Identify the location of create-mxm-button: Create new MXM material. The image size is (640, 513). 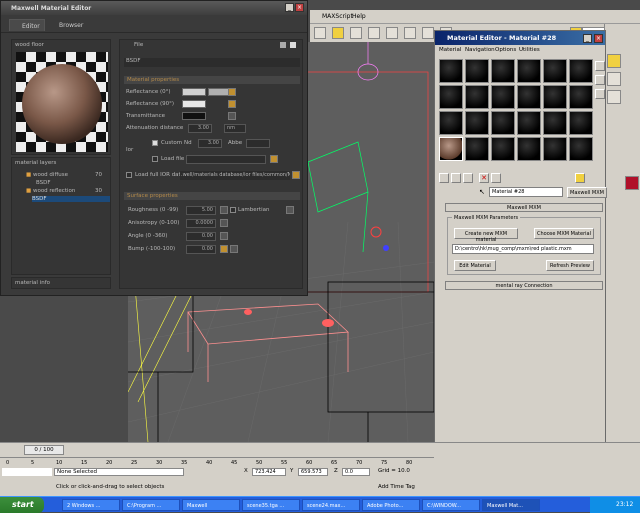
(486, 235).